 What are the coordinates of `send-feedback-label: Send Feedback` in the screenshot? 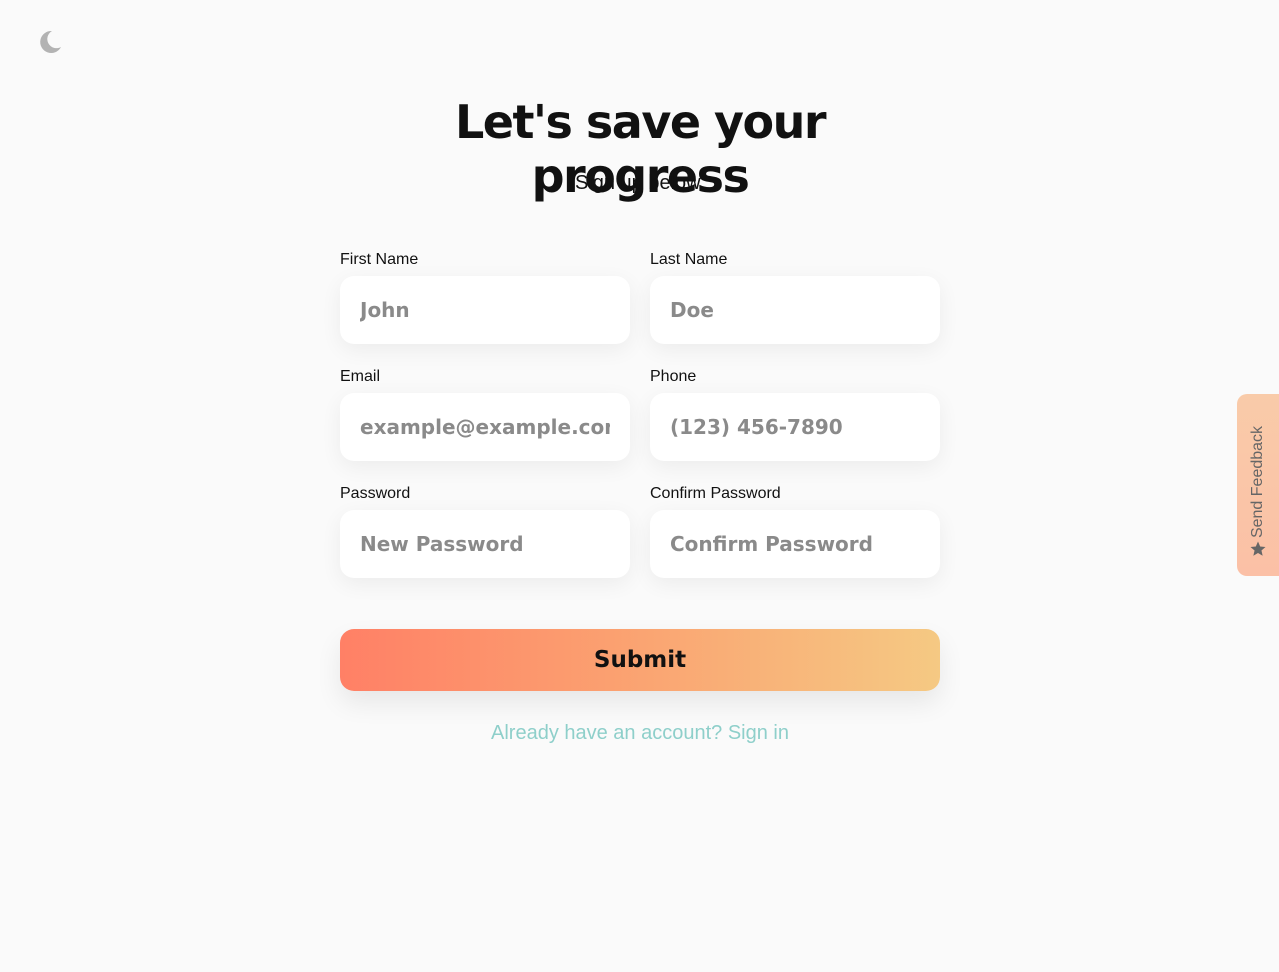 It's located at (1257, 482).